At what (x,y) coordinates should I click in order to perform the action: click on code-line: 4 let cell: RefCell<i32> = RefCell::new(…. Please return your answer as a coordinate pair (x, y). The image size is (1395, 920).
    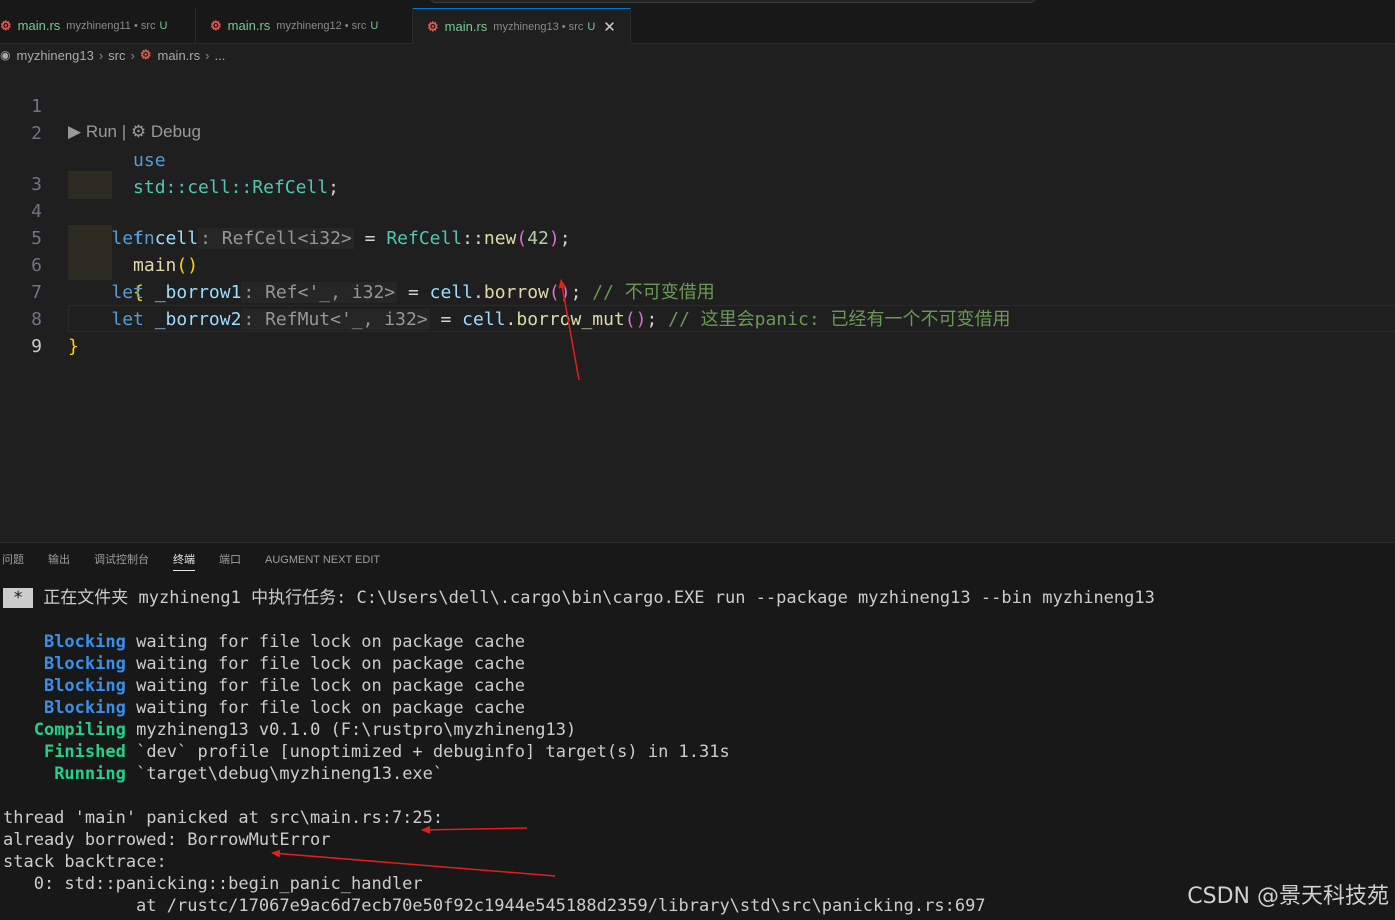
    Looking at the image, I should click on (697, 210).